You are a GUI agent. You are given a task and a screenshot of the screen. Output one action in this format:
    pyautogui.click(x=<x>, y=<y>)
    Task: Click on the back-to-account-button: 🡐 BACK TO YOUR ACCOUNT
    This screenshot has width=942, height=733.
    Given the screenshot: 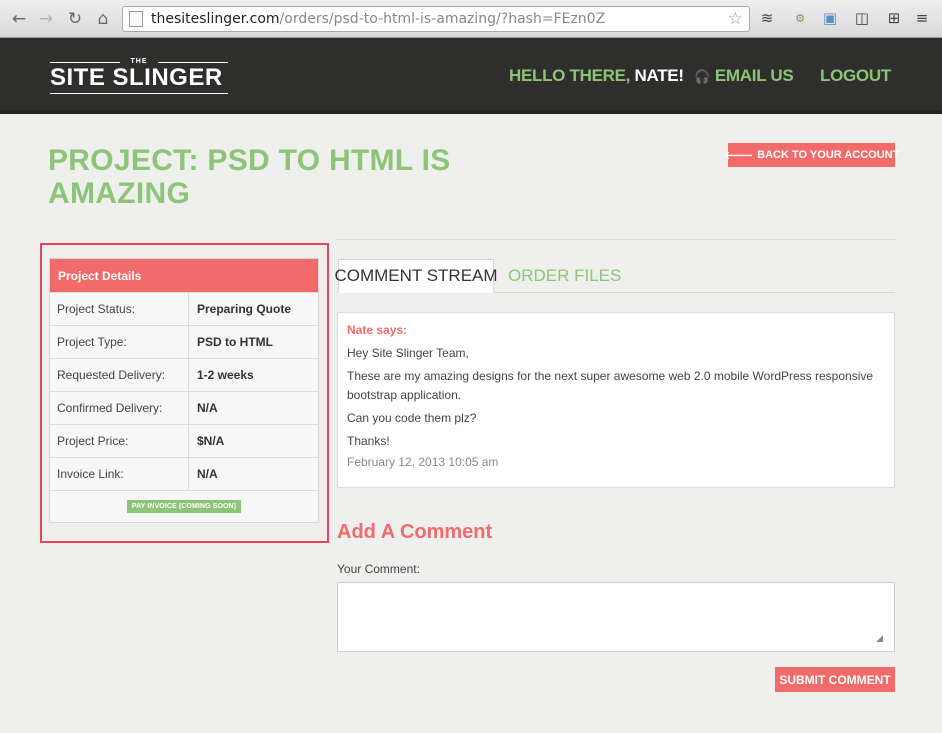 What is the action you would take?
    pyautogui.click(x=811, y=155)
    